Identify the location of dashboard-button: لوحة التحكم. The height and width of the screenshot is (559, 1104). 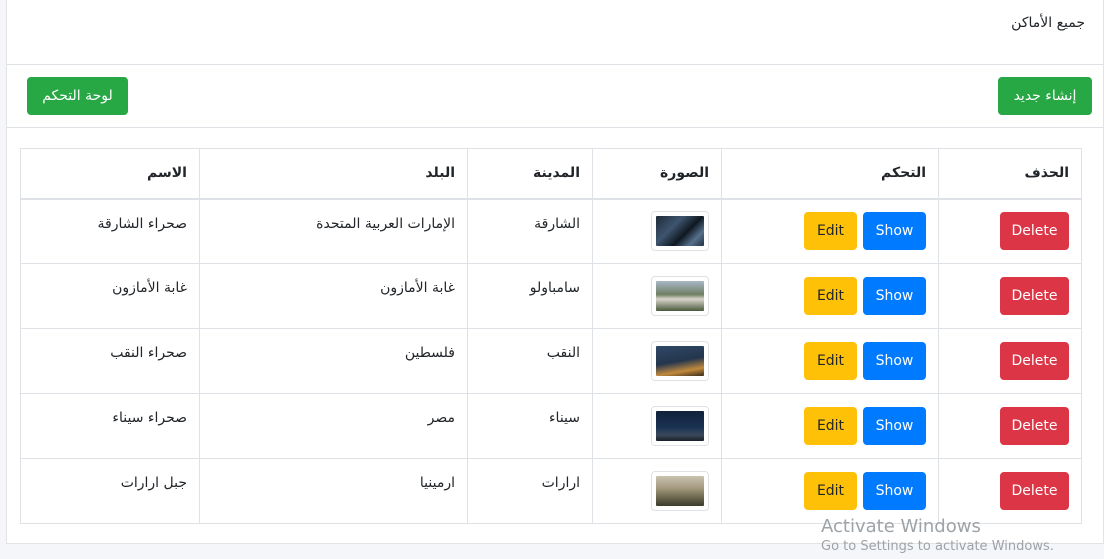
(77, 96).